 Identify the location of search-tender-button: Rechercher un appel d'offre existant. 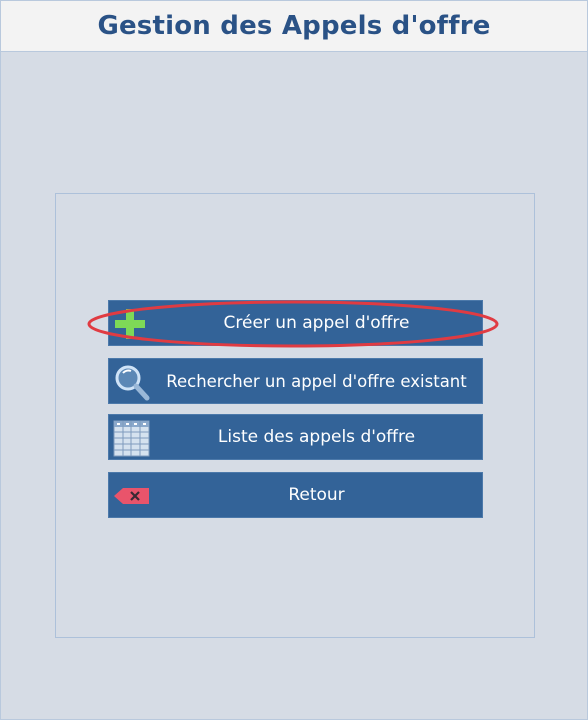
(295, 381).